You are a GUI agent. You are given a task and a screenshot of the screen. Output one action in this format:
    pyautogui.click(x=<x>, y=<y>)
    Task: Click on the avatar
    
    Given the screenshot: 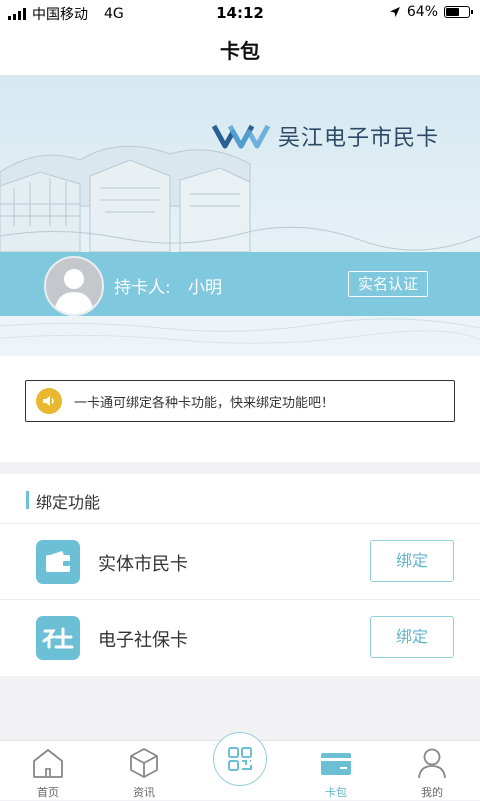 What is the action you would take?
    pyautogui.click(x=74, y=286)
    